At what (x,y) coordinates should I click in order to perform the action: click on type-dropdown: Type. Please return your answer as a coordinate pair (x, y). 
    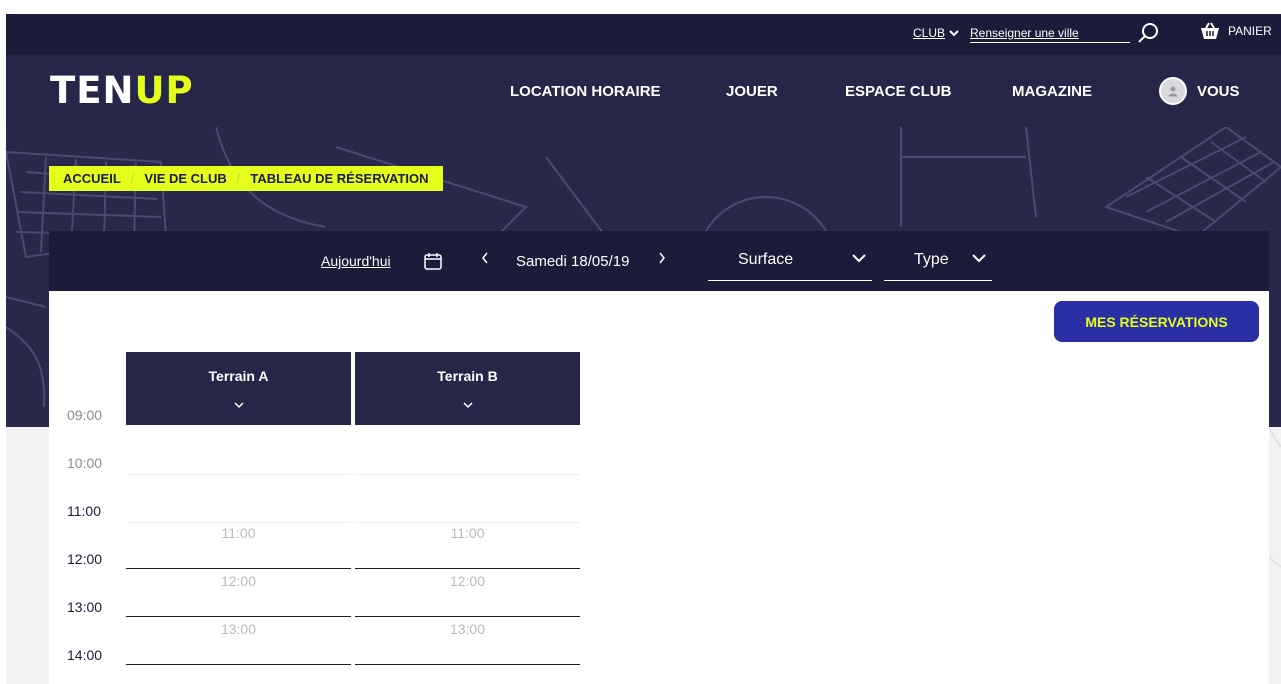
    Looking at the image, I should click on (938, 264).